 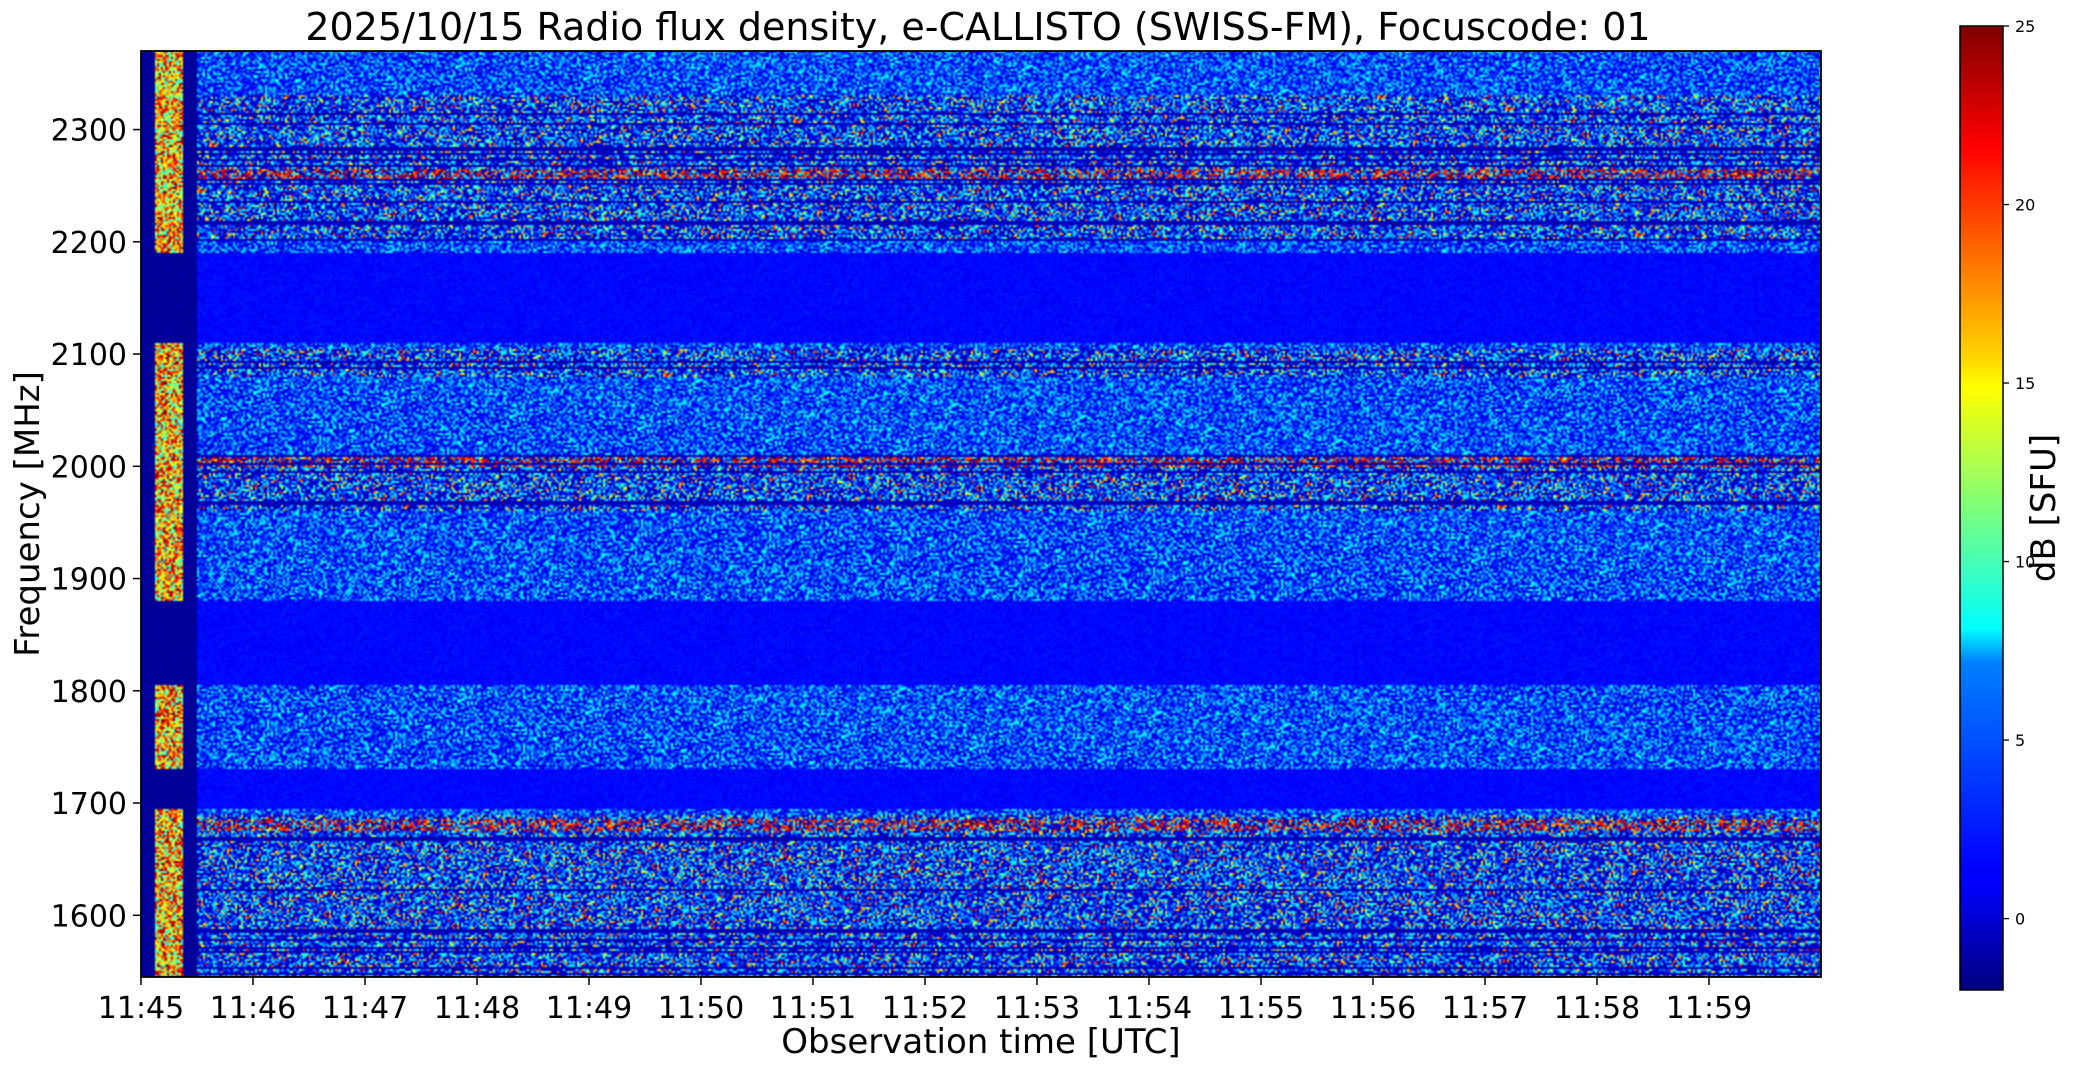 What do you see at coordinates (1485, 1008) in the screenshot?
I see `x-tick-label: 11:57` at bounding box center [1485, 1008].